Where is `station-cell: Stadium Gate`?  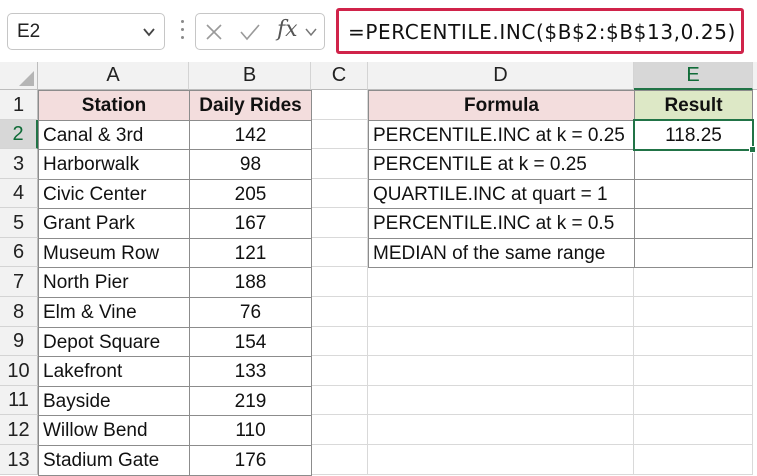 station-cell: Stadium Gate is located at coordinates (114, 460).